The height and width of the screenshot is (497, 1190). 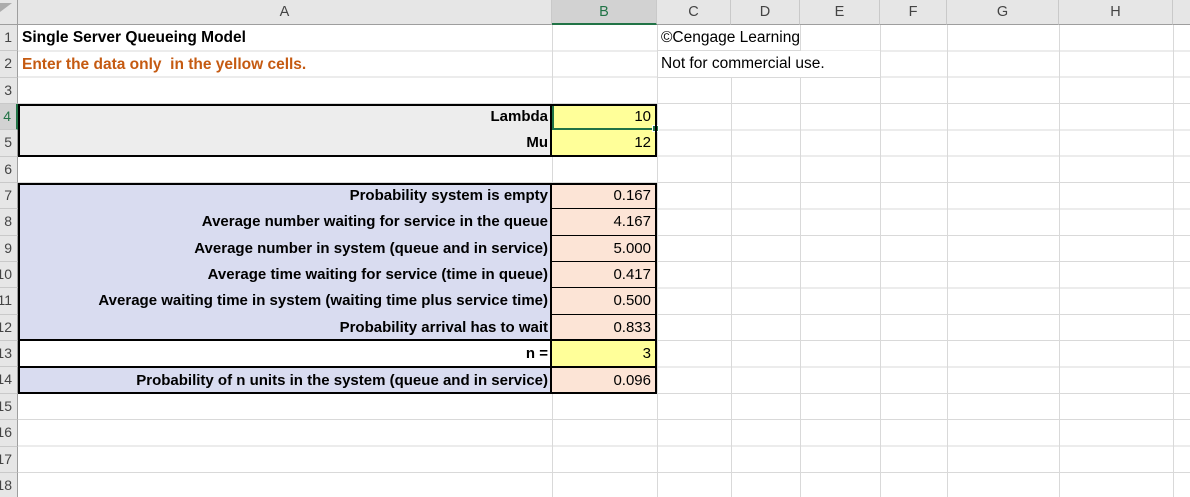 I want to click on column-header-e: E, so click(x=840, y=12).